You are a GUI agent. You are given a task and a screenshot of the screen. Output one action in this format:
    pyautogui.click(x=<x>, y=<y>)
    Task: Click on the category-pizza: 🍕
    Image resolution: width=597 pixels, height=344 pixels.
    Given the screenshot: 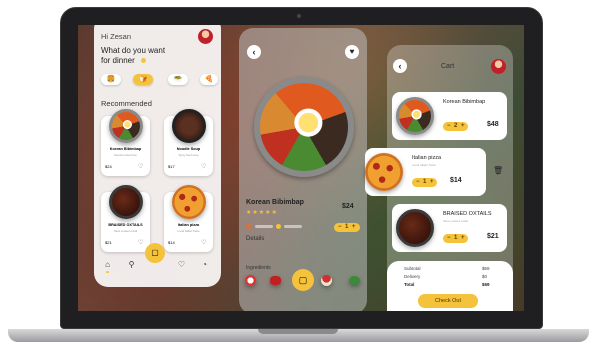 What is the action you would take?
    pyautogui.click(x=209, y=79)
    